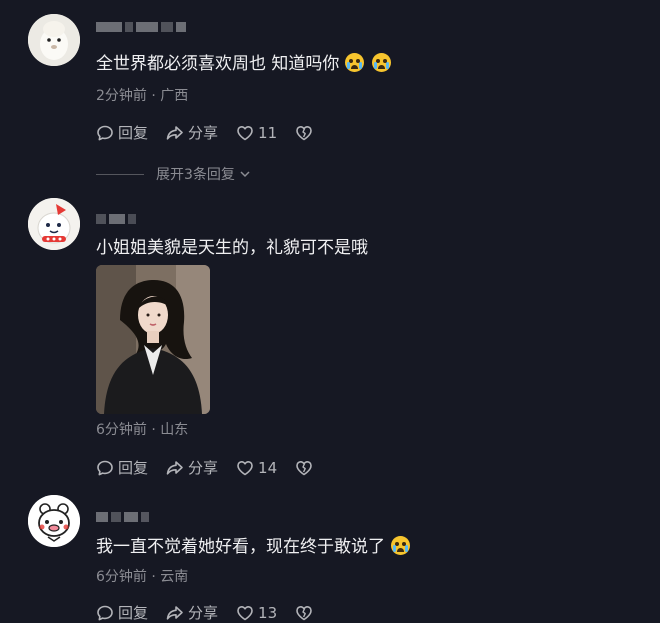 The height and width of the screenshot is (623, 660). I want to click on comment-actions: 回复 分享 14, so click(215, 467).